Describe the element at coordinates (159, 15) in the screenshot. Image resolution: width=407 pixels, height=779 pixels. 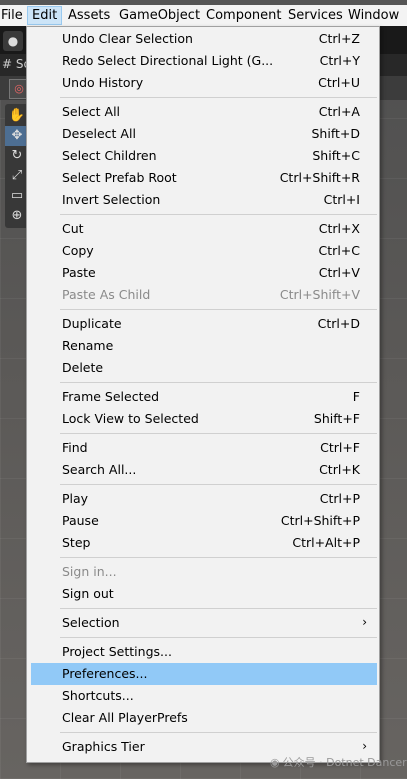
I see `menu-gameobject: GameObject` at that location.